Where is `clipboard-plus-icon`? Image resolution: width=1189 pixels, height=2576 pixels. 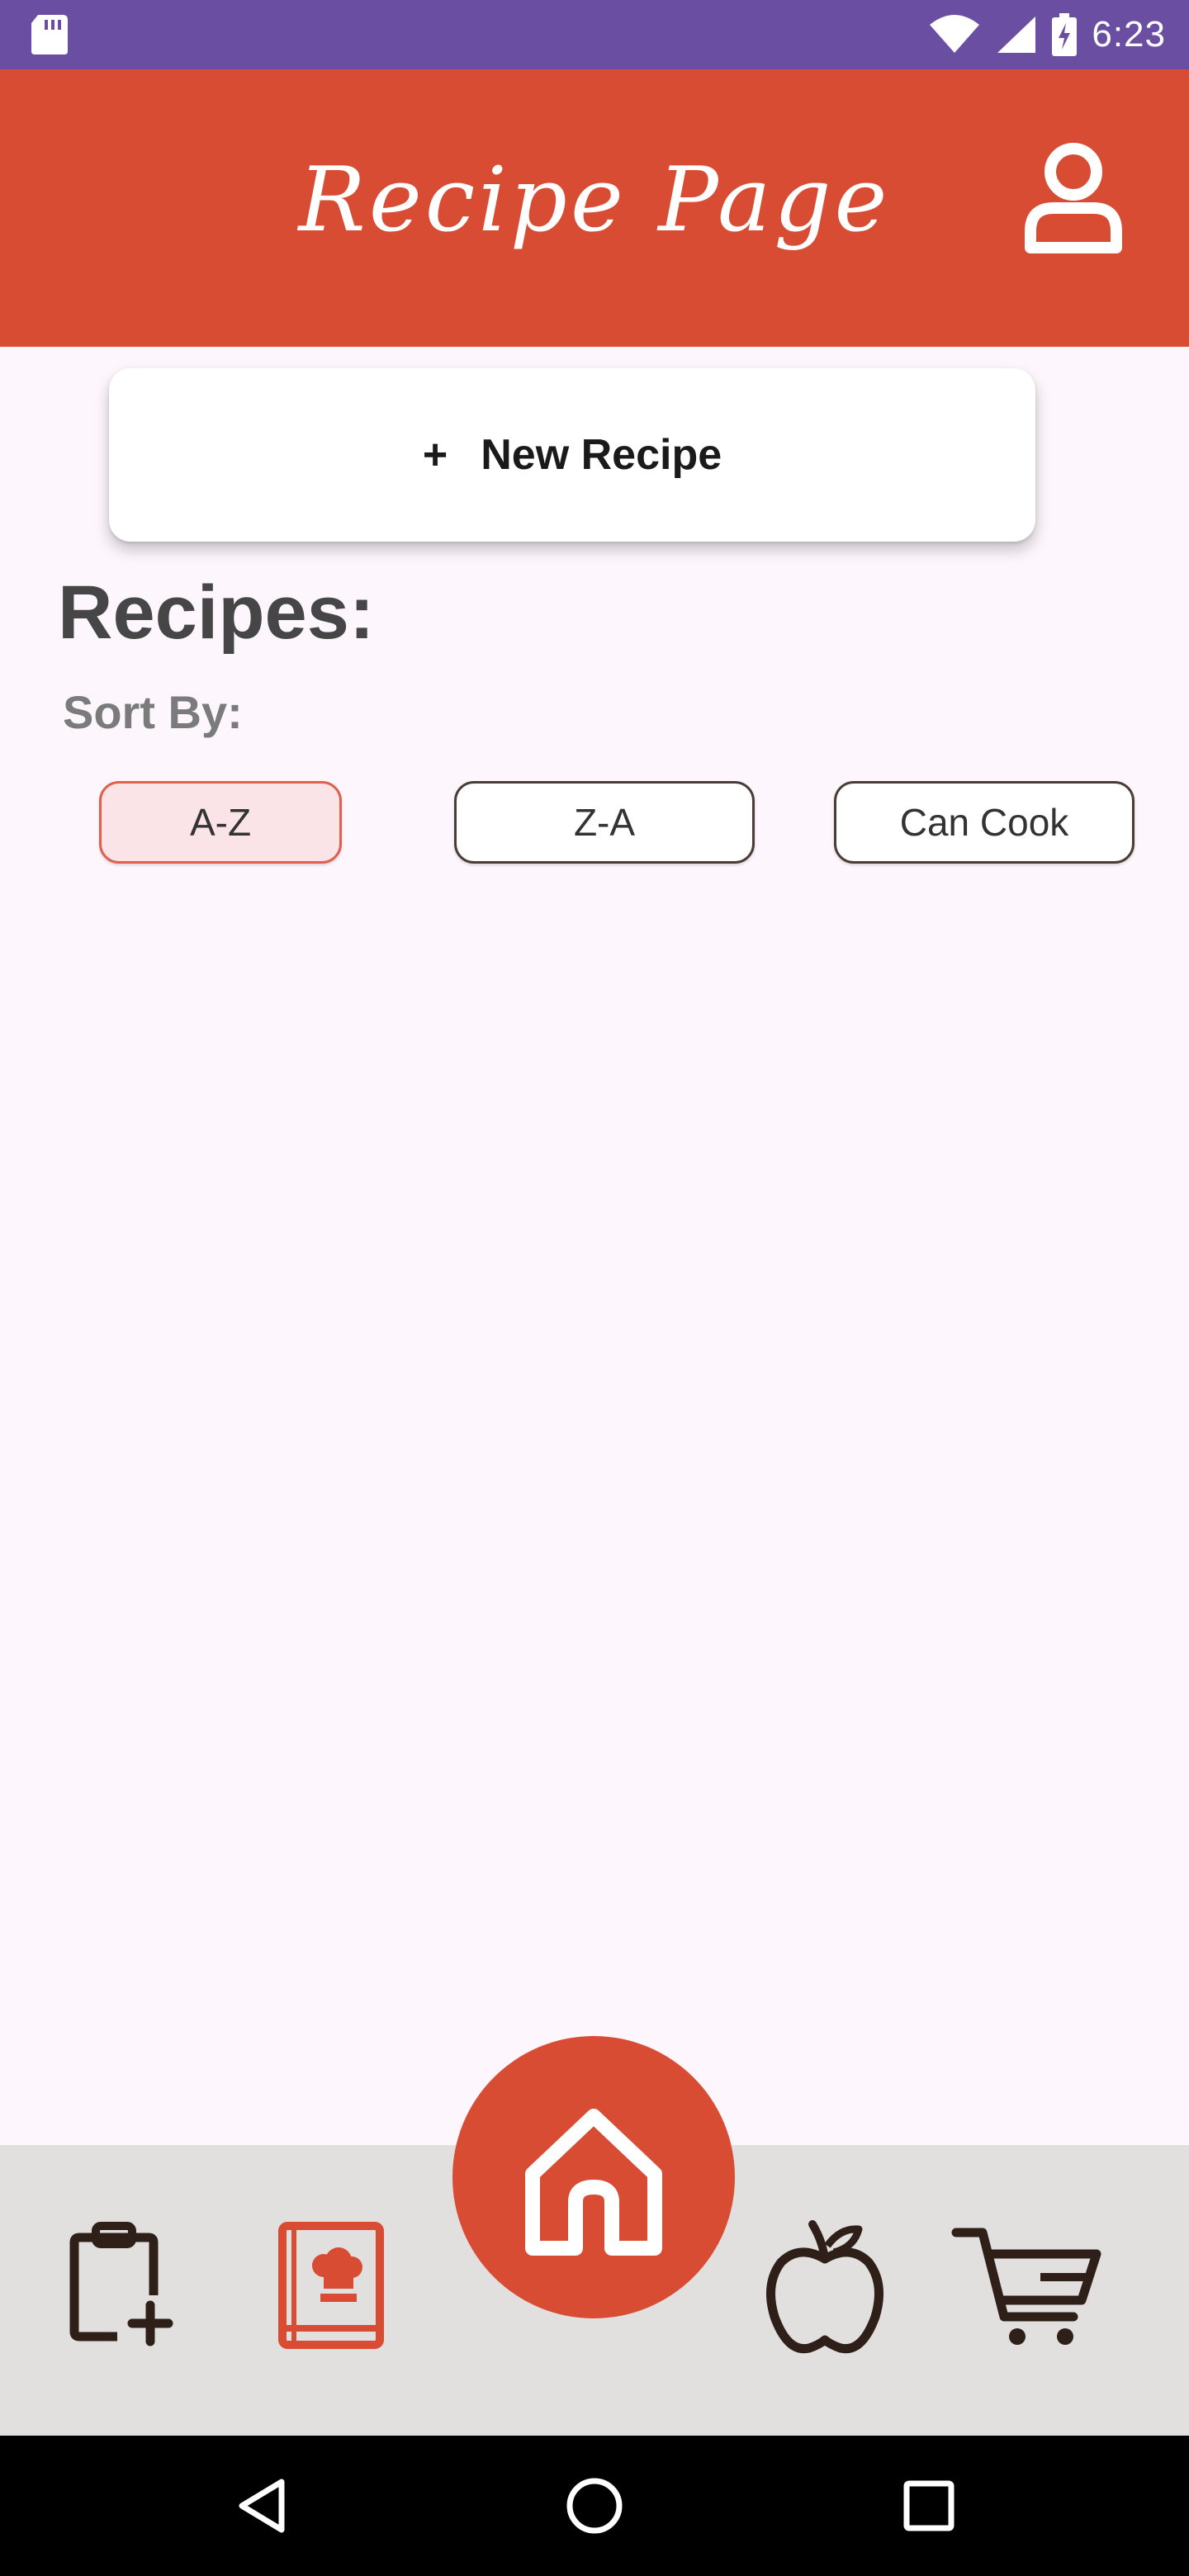 clipboard-plus-icon is located at coordinates (121, 2284).